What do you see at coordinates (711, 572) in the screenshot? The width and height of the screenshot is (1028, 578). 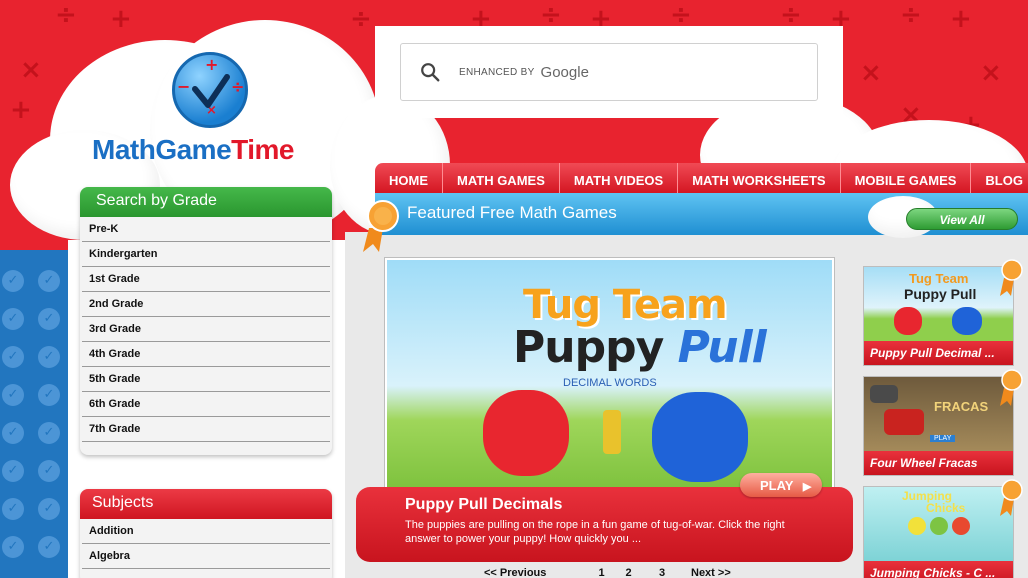 I see `pager-next: Next >>` at bounding box center [711, 572].